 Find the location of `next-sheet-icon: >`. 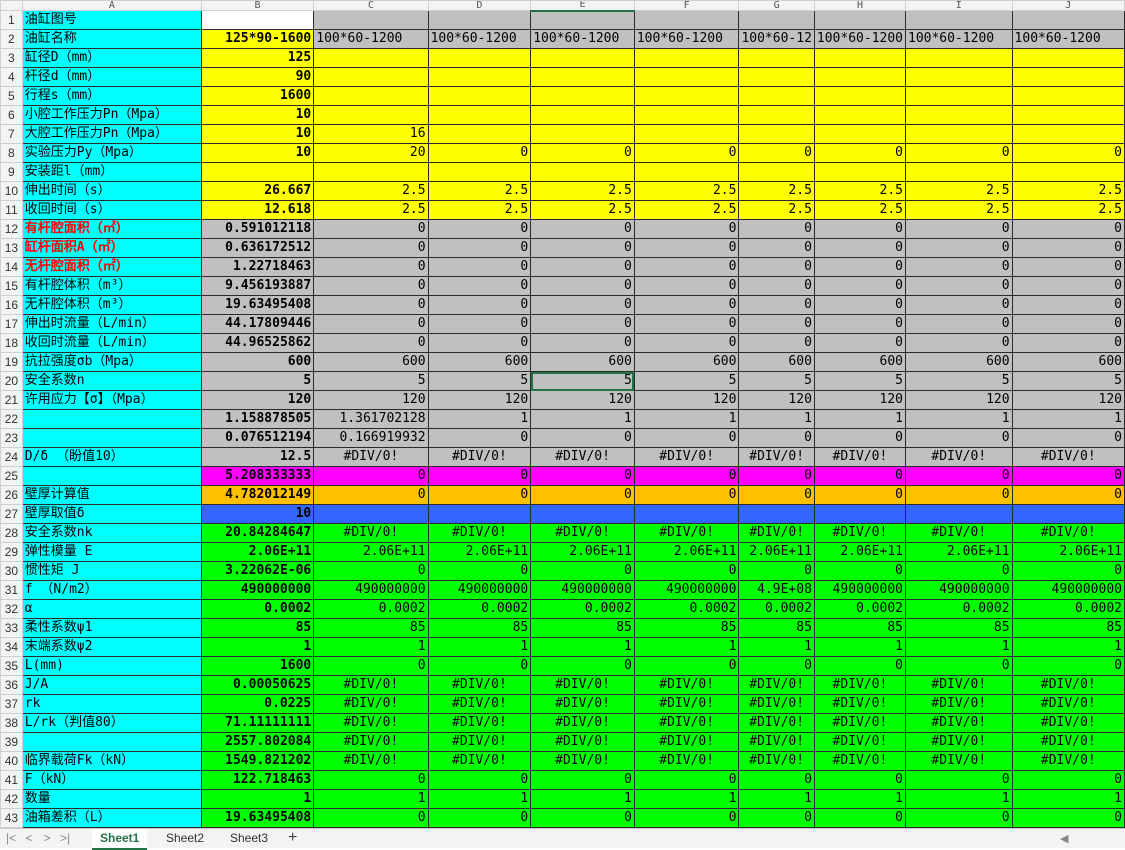

next-sheet-icon: > is located at coordinates (47, 838).